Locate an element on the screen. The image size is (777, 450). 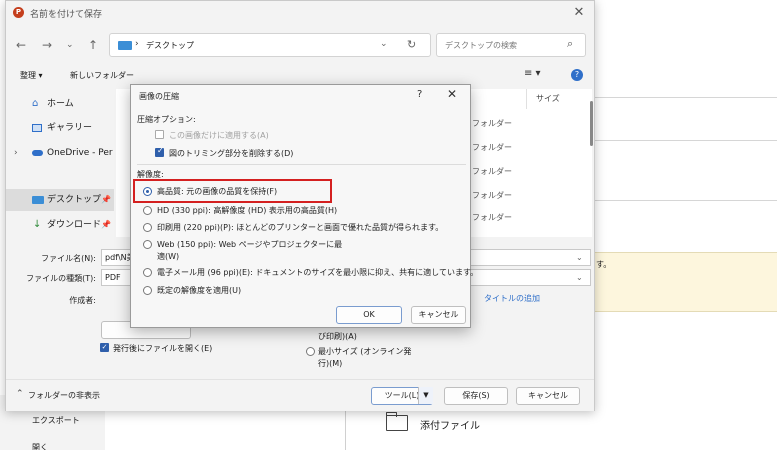
nav-row: ← → ⌄ ↑ › デスクトップ ⌄ ↻ デスクトップの検索 ⌕ is located at coordinates (300, 45).